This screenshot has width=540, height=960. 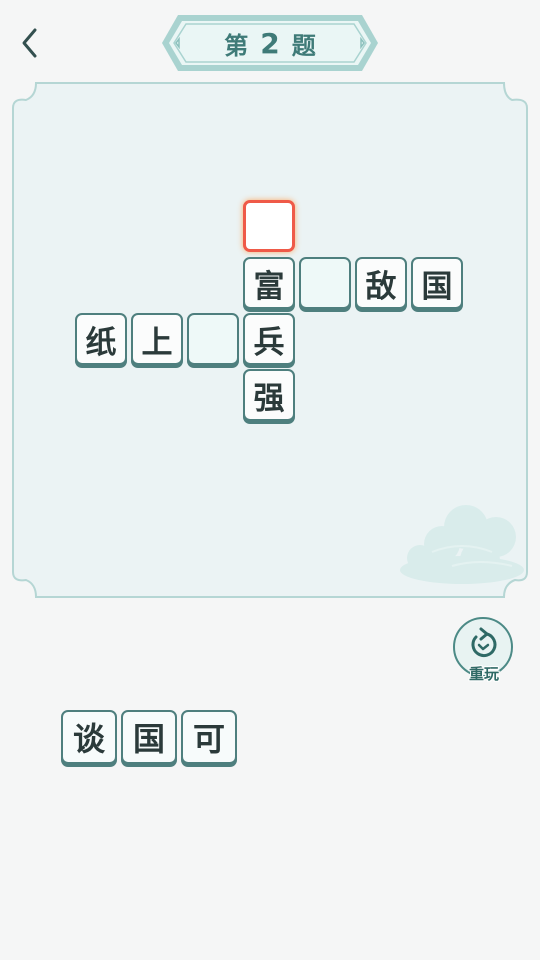 I want to click on chevron-left-icon, so click(x=29, y=43).